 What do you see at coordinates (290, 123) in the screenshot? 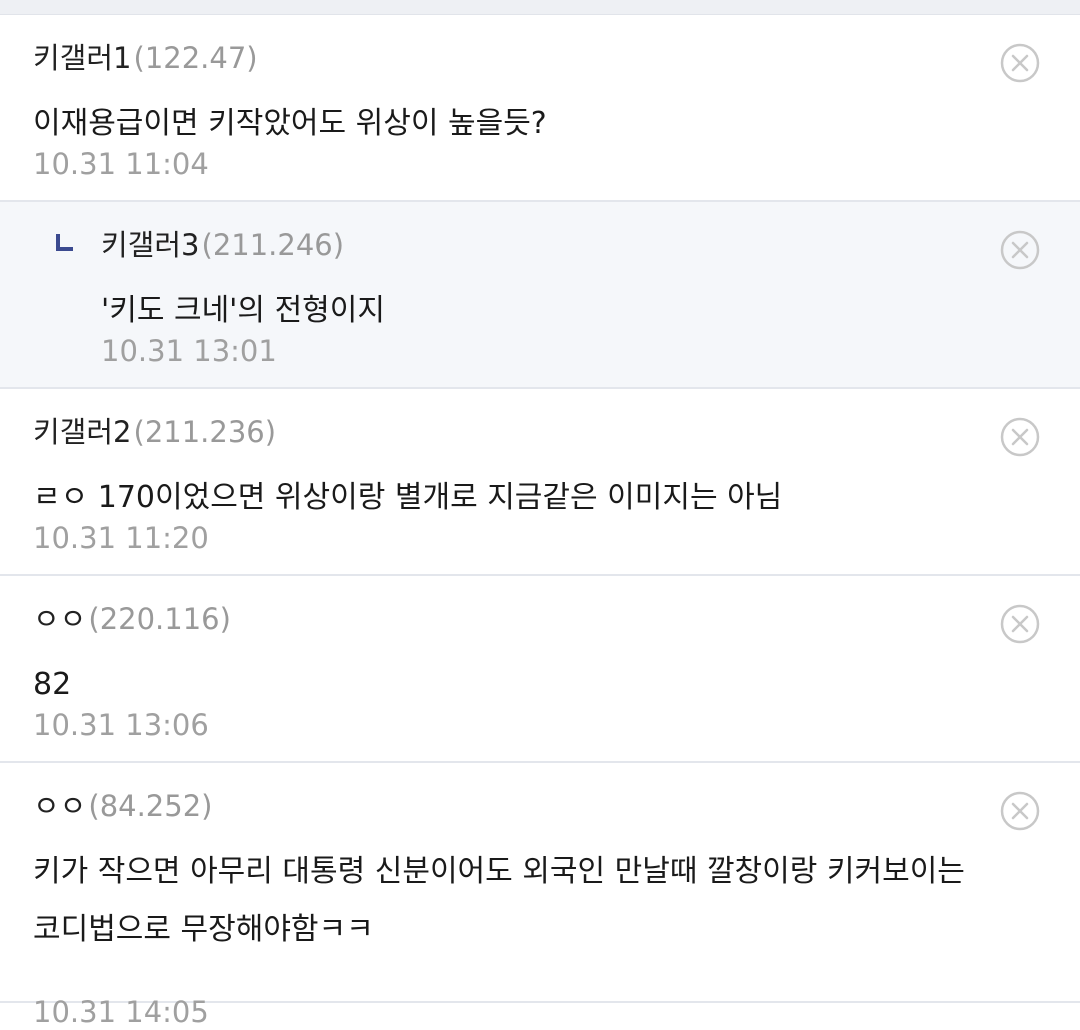
I see `comment-text: 이재용급이면 키작았어도 위상이 높을듯?` at bounding box center [290, 123].